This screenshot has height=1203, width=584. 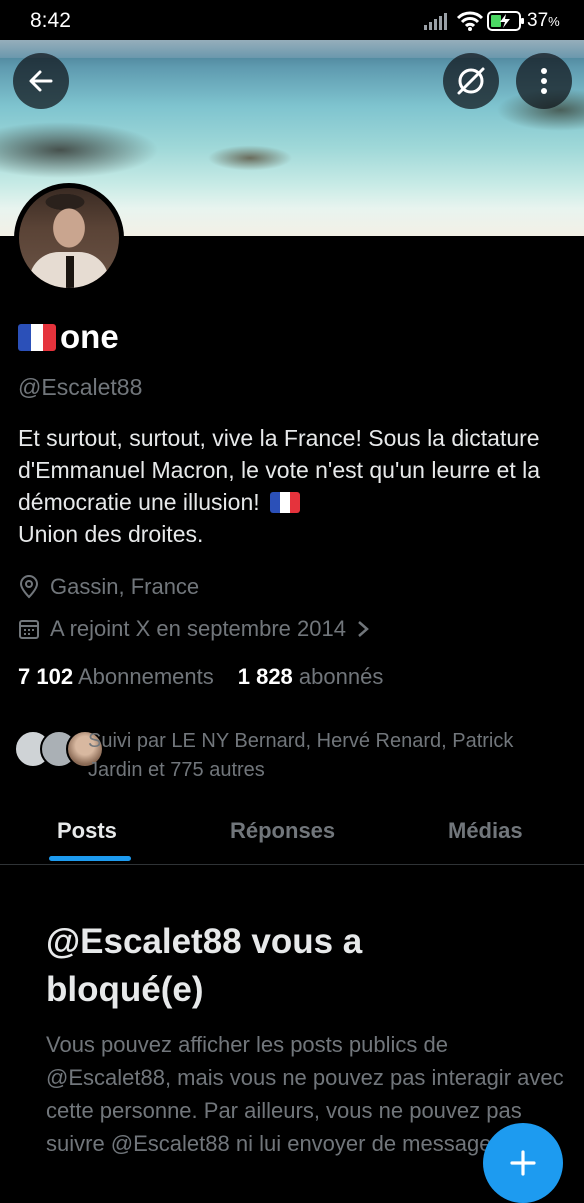 I want to click on calendar-icon, so click(x=29, y=629).